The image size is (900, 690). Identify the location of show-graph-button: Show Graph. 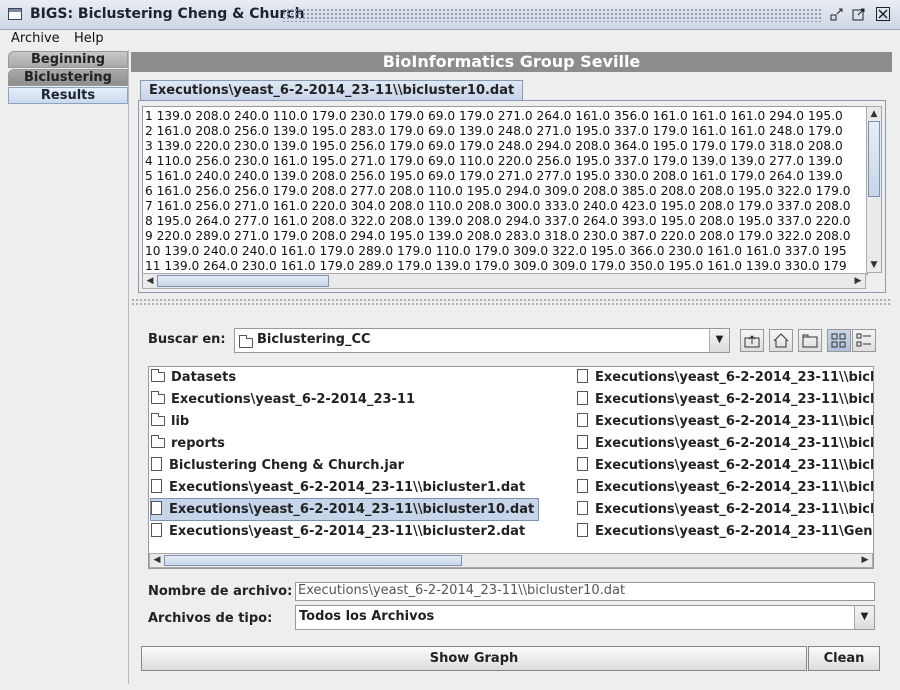
(474, 658).